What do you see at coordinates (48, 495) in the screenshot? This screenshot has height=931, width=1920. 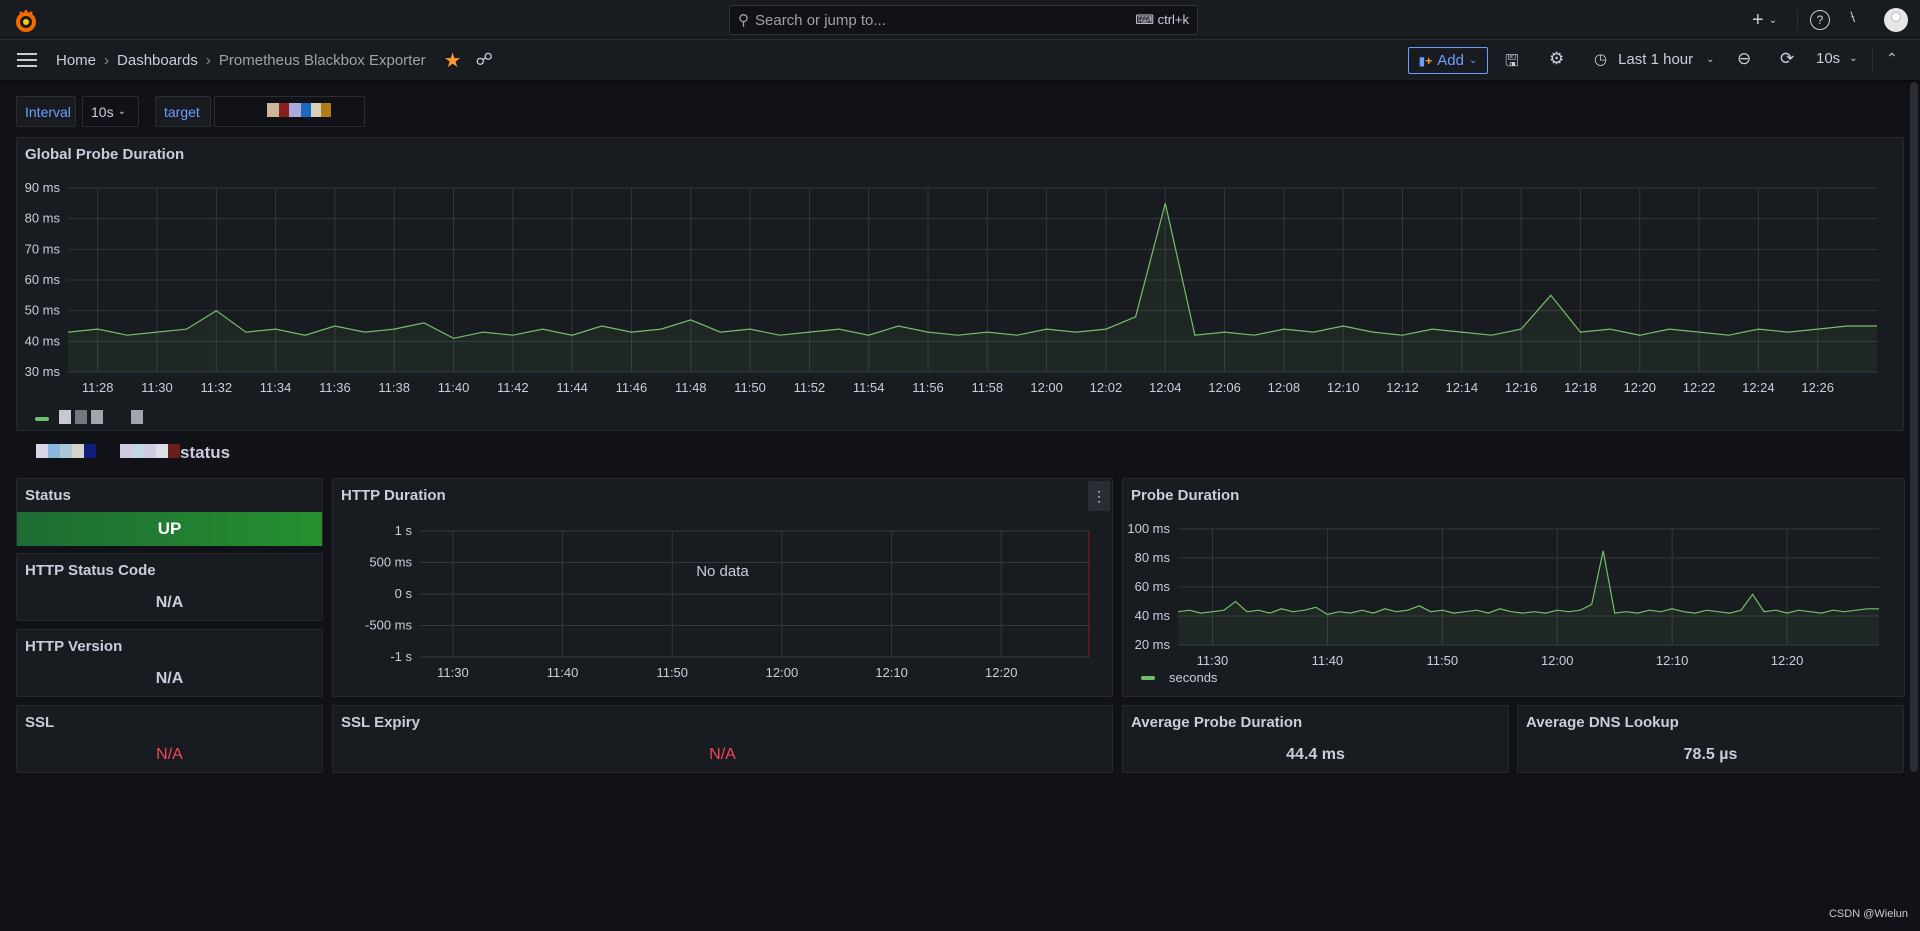 I see `panel-title: Status` at bounding box center [48, 495].